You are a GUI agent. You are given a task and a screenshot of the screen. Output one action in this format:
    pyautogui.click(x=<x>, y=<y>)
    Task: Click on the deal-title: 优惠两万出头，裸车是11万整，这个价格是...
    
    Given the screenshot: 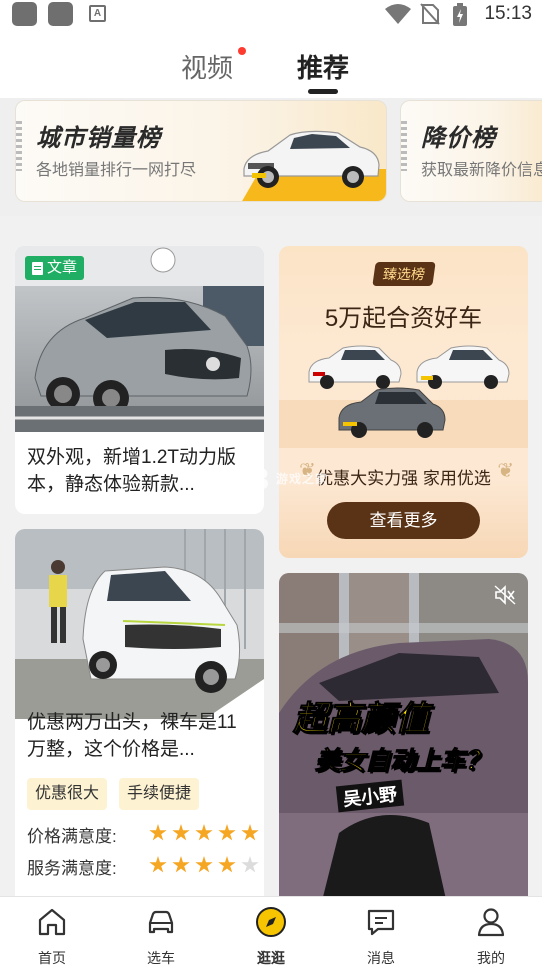 What is the action you would take?
    pyautogui.click(x=132, y=736)
    